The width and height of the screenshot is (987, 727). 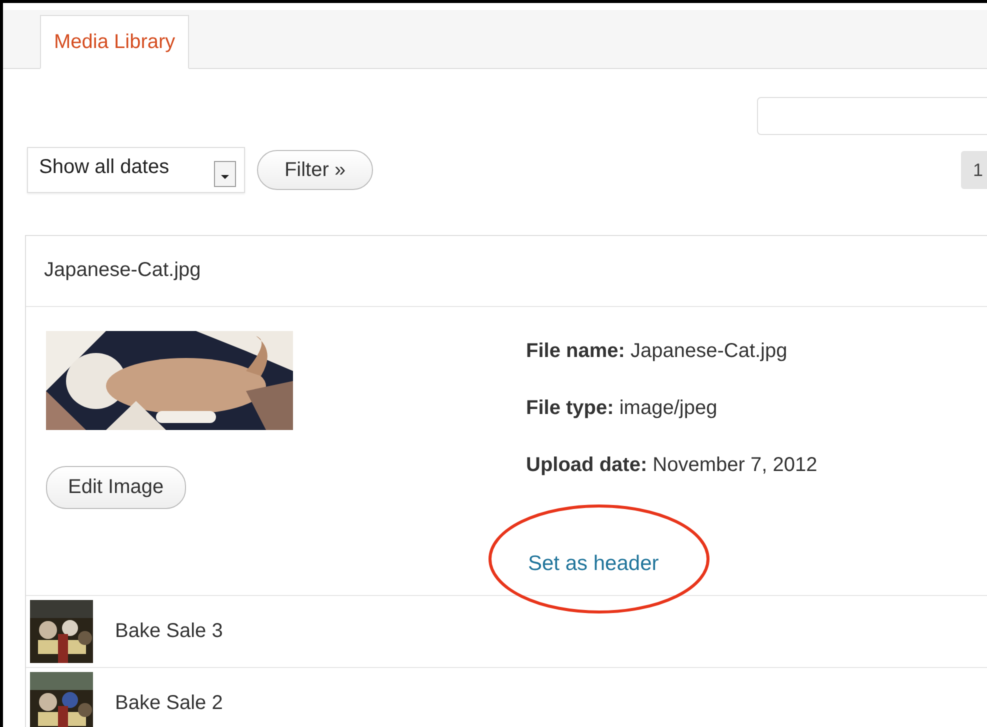 I want to click on tab: Media Library, so click(x=115, y=42).